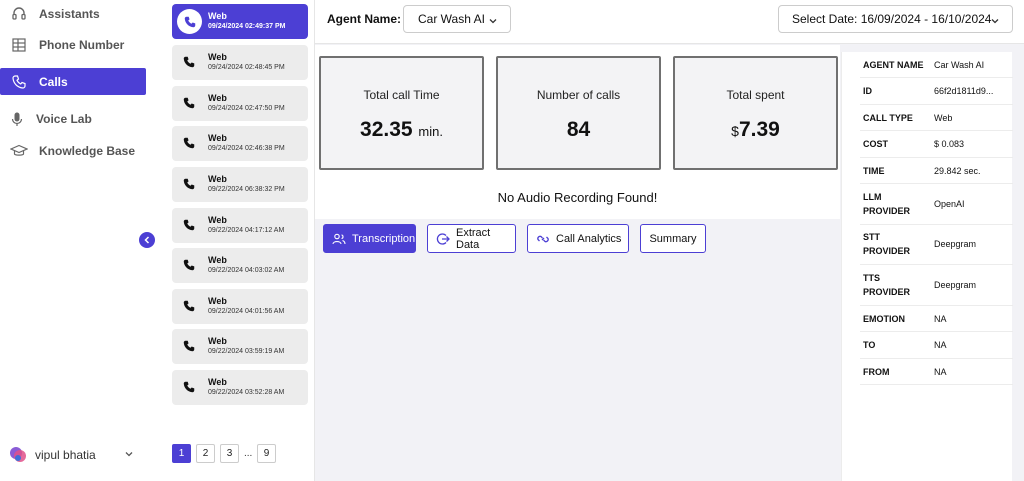 This screenshot has height=481, width=1024. What do you see at coordinates (589, 238) in the screenshot?
I see `tab-label: Call Analytics` at bounding box center [589, 238].